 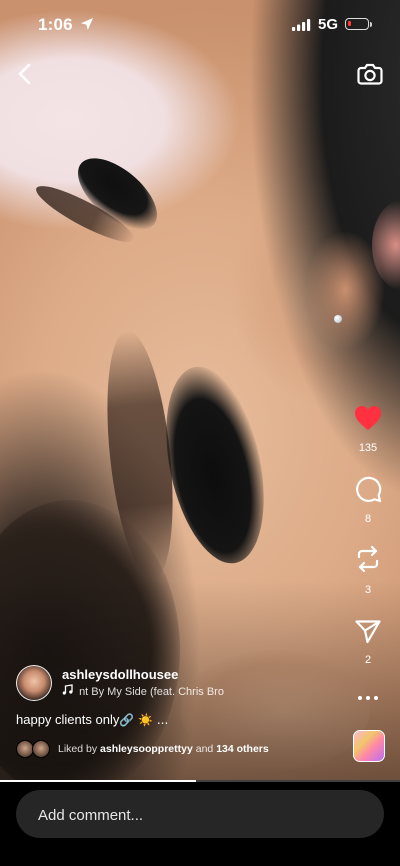 I want to click on comment-count: 8, so click(x=368, y=519).